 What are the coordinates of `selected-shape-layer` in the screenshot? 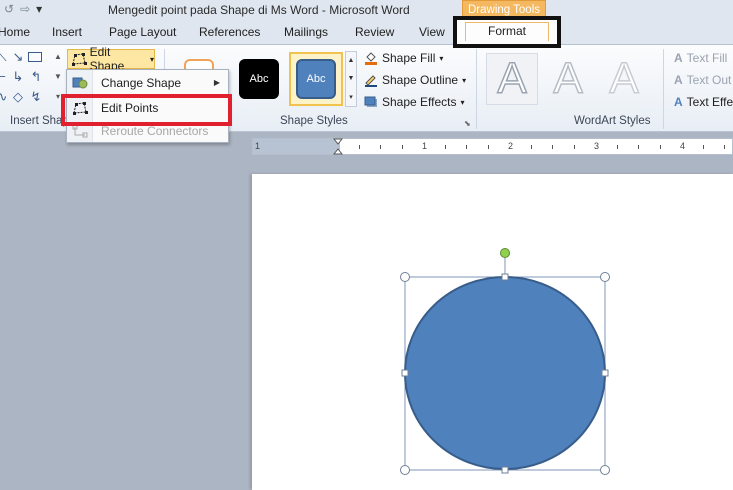 It's located at (505, 361).